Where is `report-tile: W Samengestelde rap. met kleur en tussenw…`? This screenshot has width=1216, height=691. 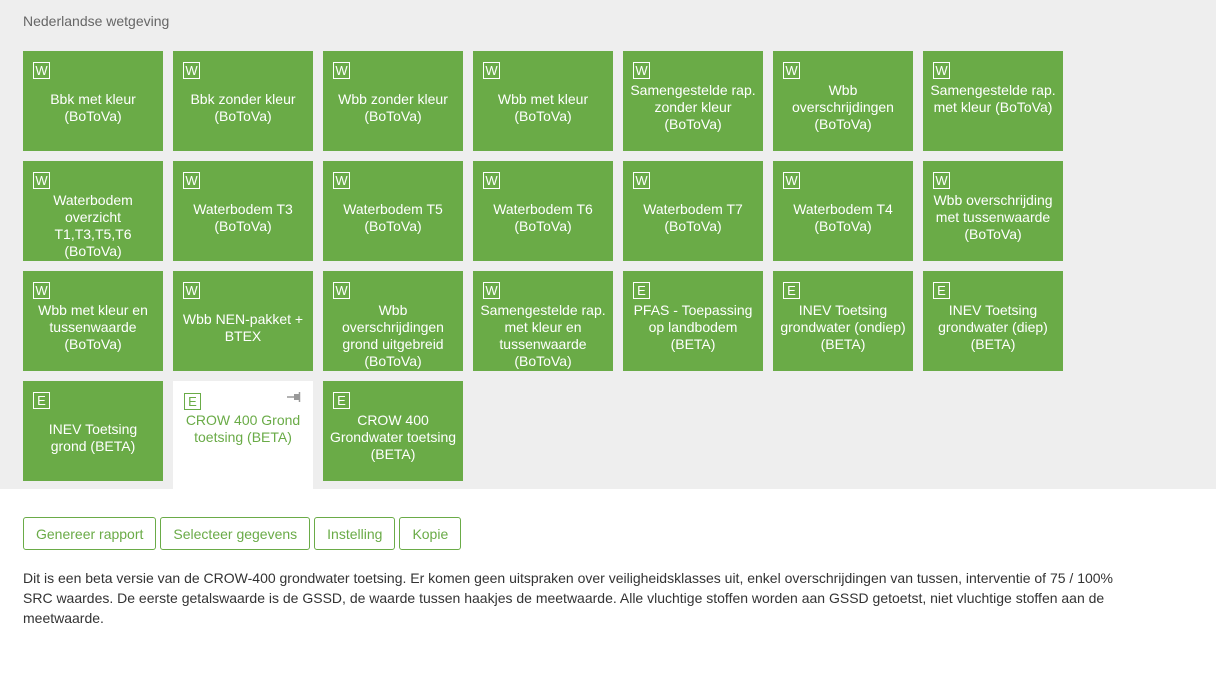 report-tile: W Samengestelde rap. met kleur en tussenw… is located at coordinates (543, 321).